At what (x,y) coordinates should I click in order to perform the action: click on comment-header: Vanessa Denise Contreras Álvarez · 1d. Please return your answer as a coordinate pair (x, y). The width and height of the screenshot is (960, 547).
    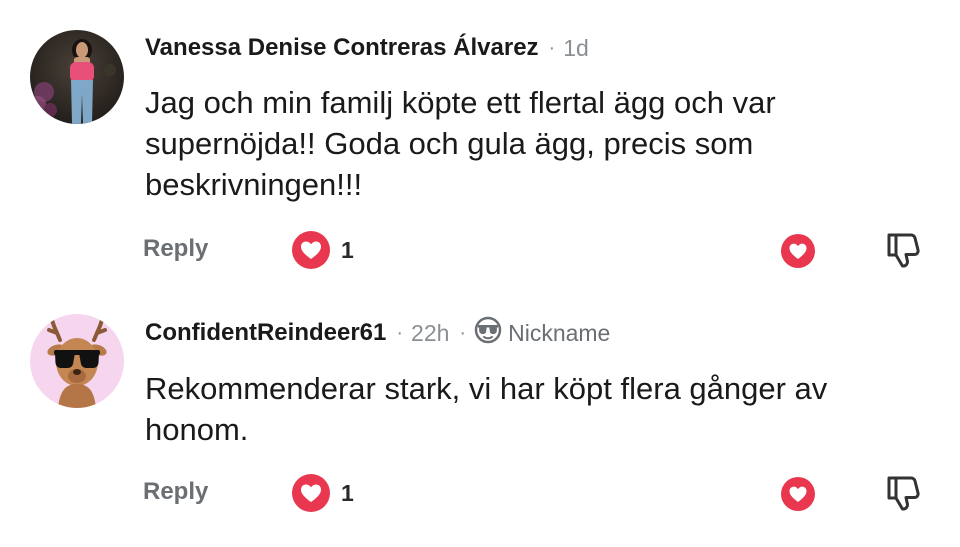
    Looking at the image, I should click on (367, 48).